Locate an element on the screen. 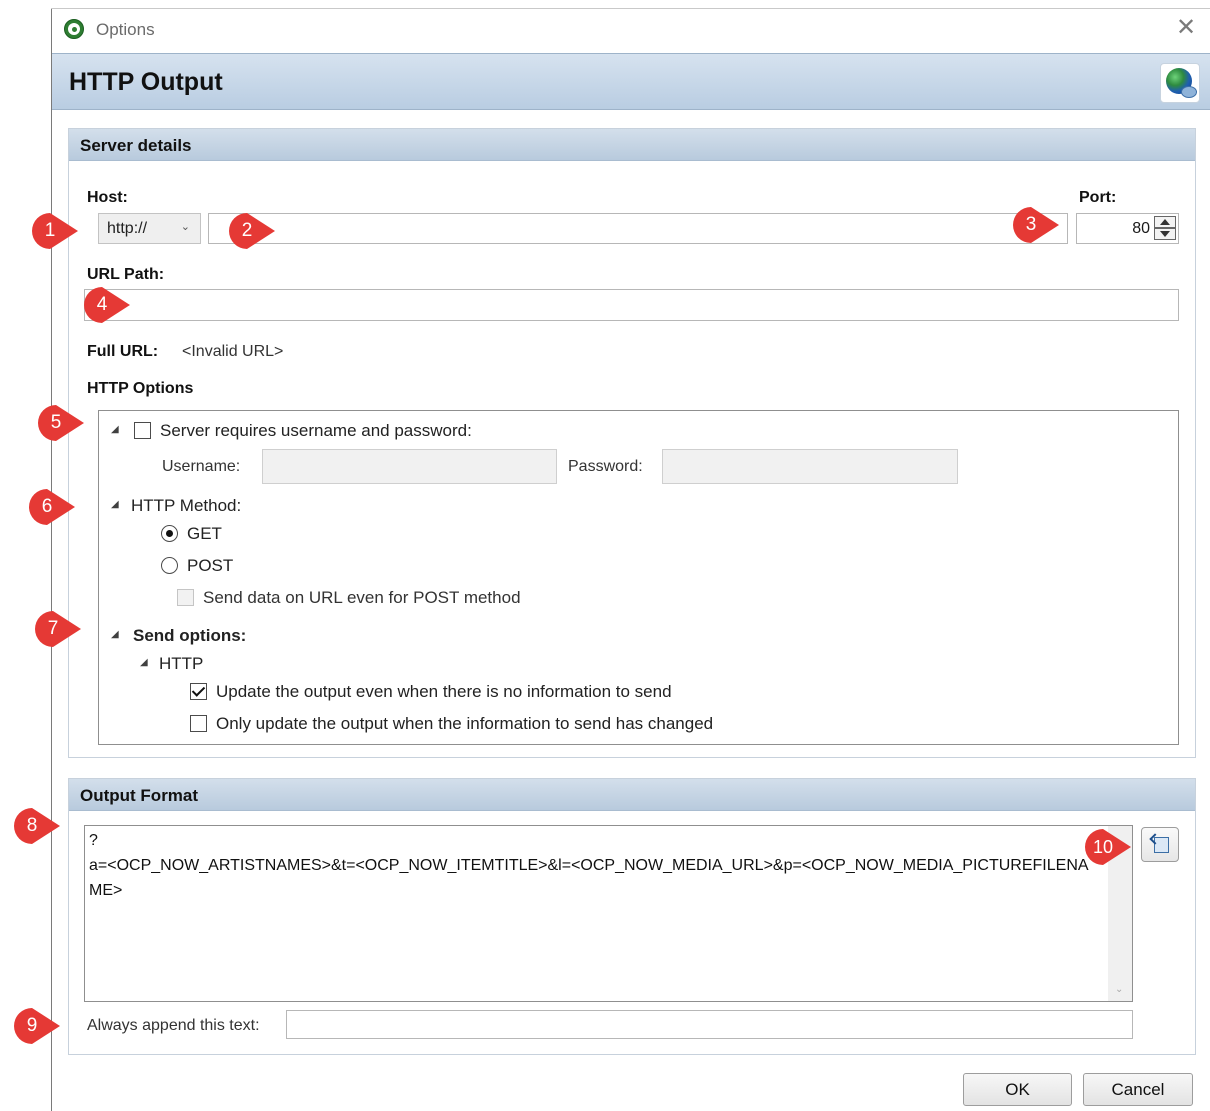 The width and height of the screenshot is (1210, 1111). callout-marker: 4 is located at coordinates (106, 305).